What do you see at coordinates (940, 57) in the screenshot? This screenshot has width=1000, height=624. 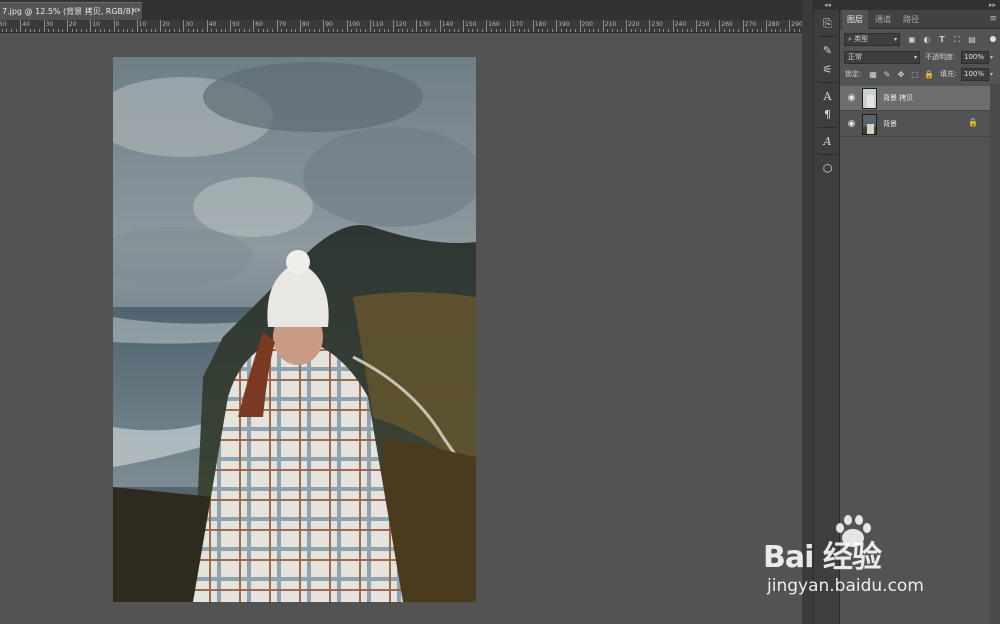 I see `opacity-label: 不透明度:` at bounding box center [940, 57].